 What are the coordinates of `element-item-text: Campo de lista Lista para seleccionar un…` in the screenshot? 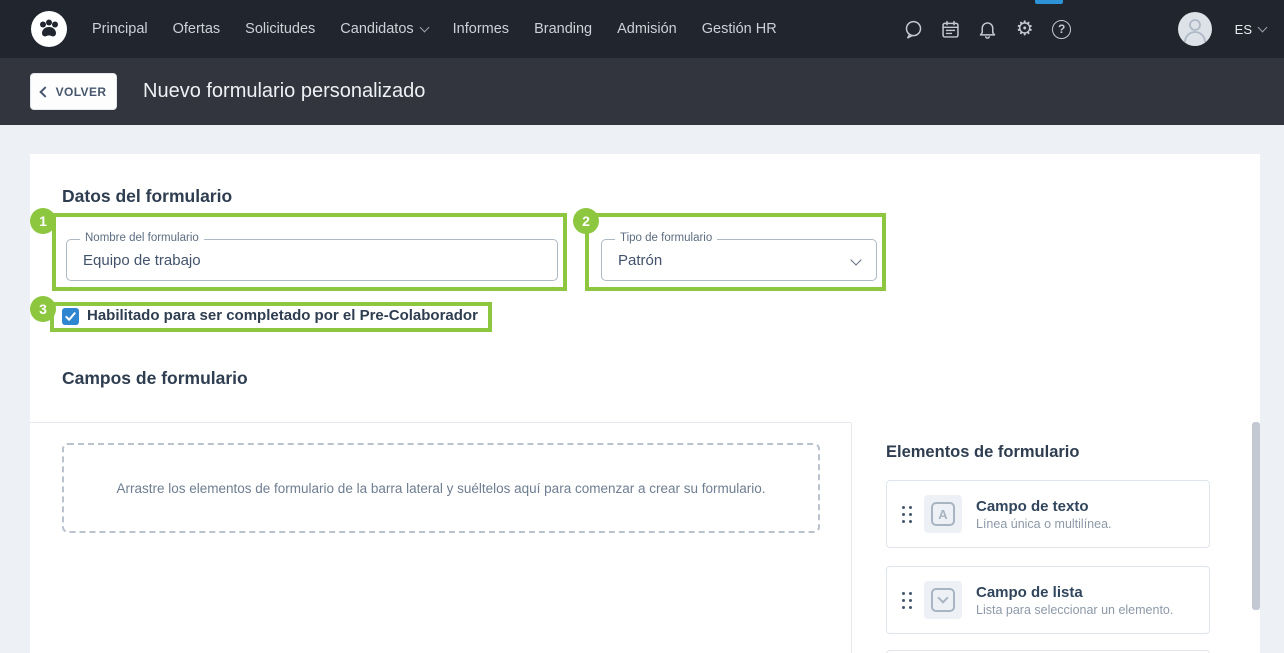 It's located at (1074, 600).